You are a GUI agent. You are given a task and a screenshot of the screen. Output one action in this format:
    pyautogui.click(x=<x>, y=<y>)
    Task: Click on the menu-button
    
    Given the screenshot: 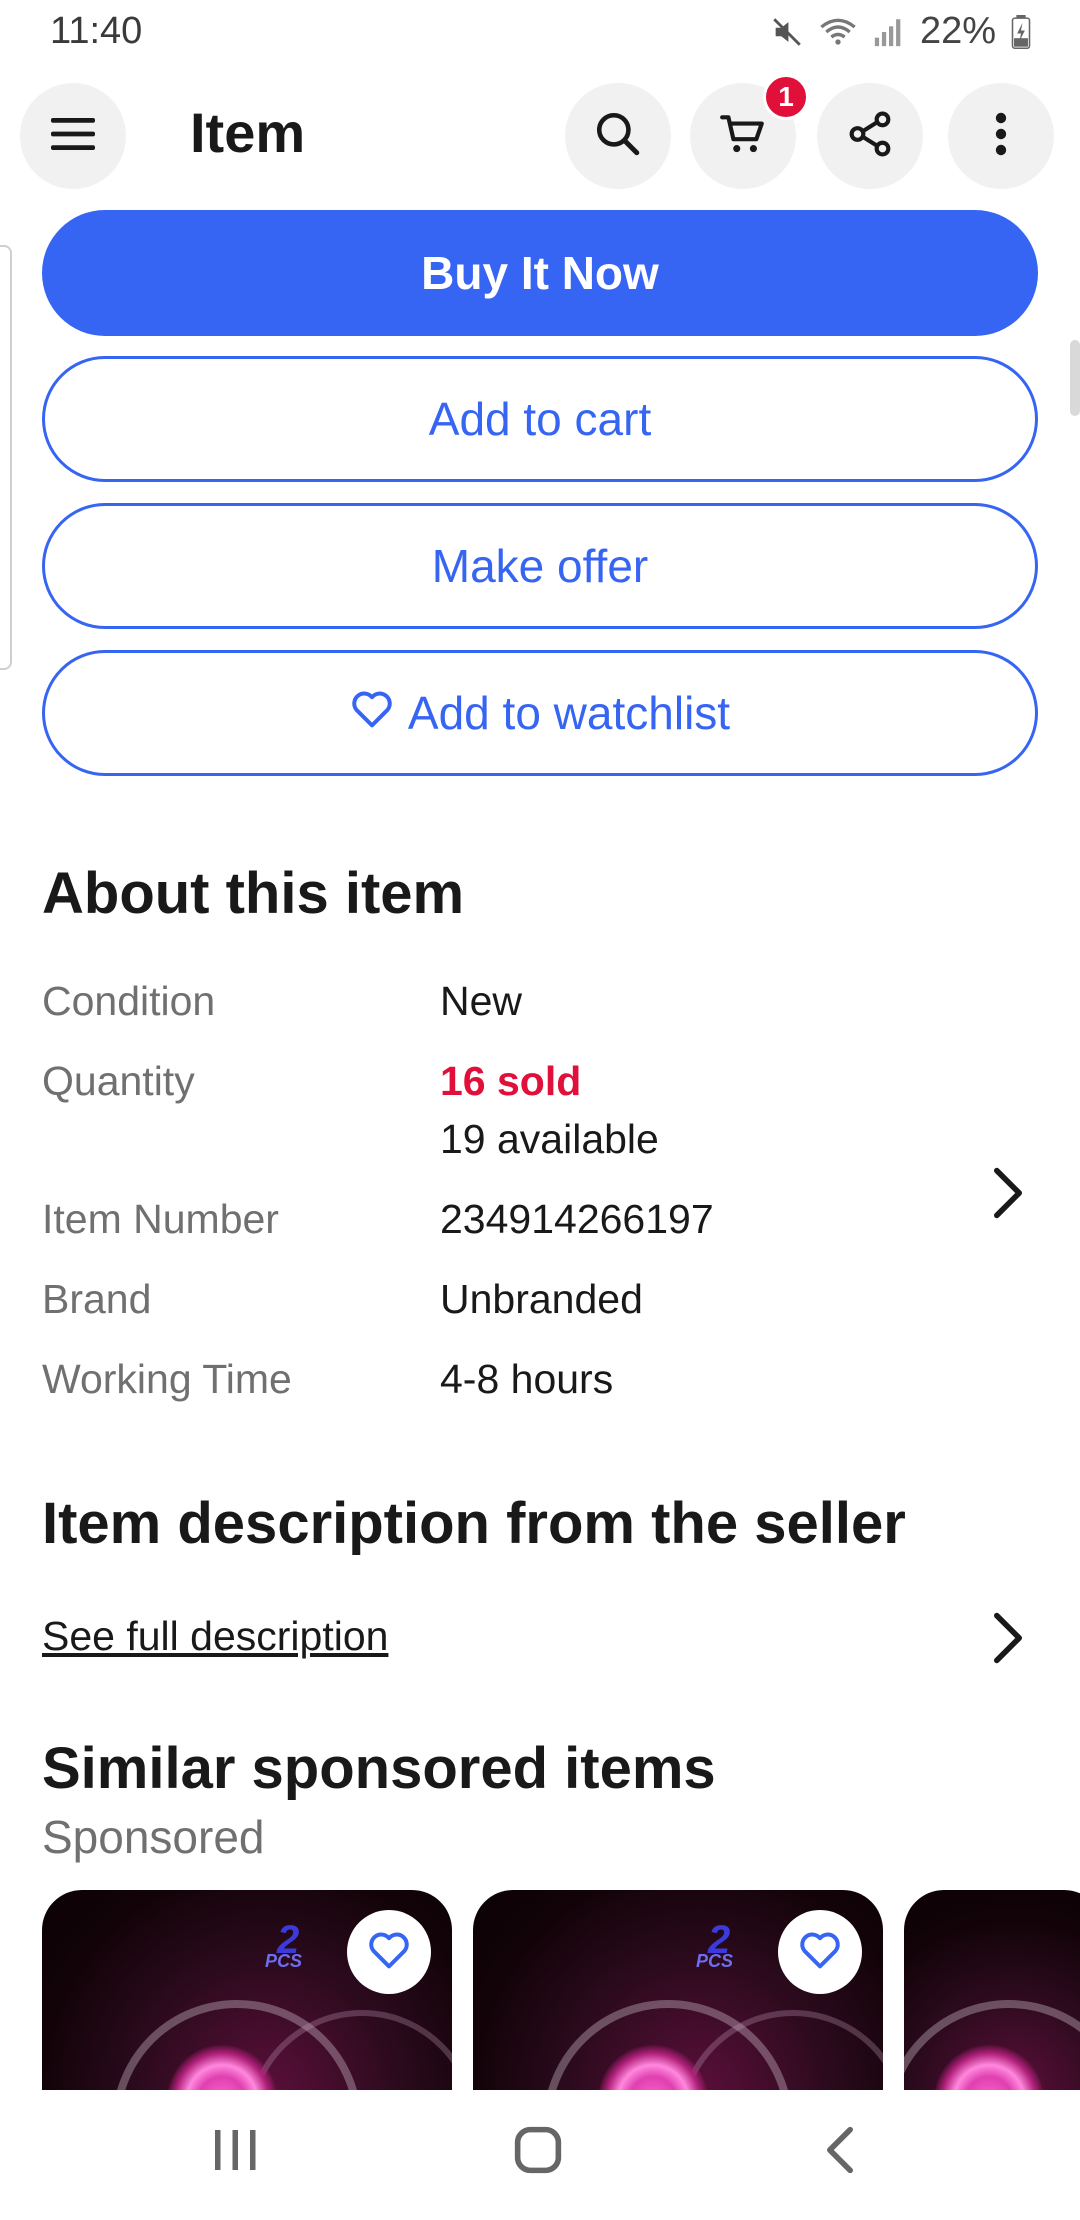 What is the action you would take?
    pyautogui.click(x=73, y=136)
    